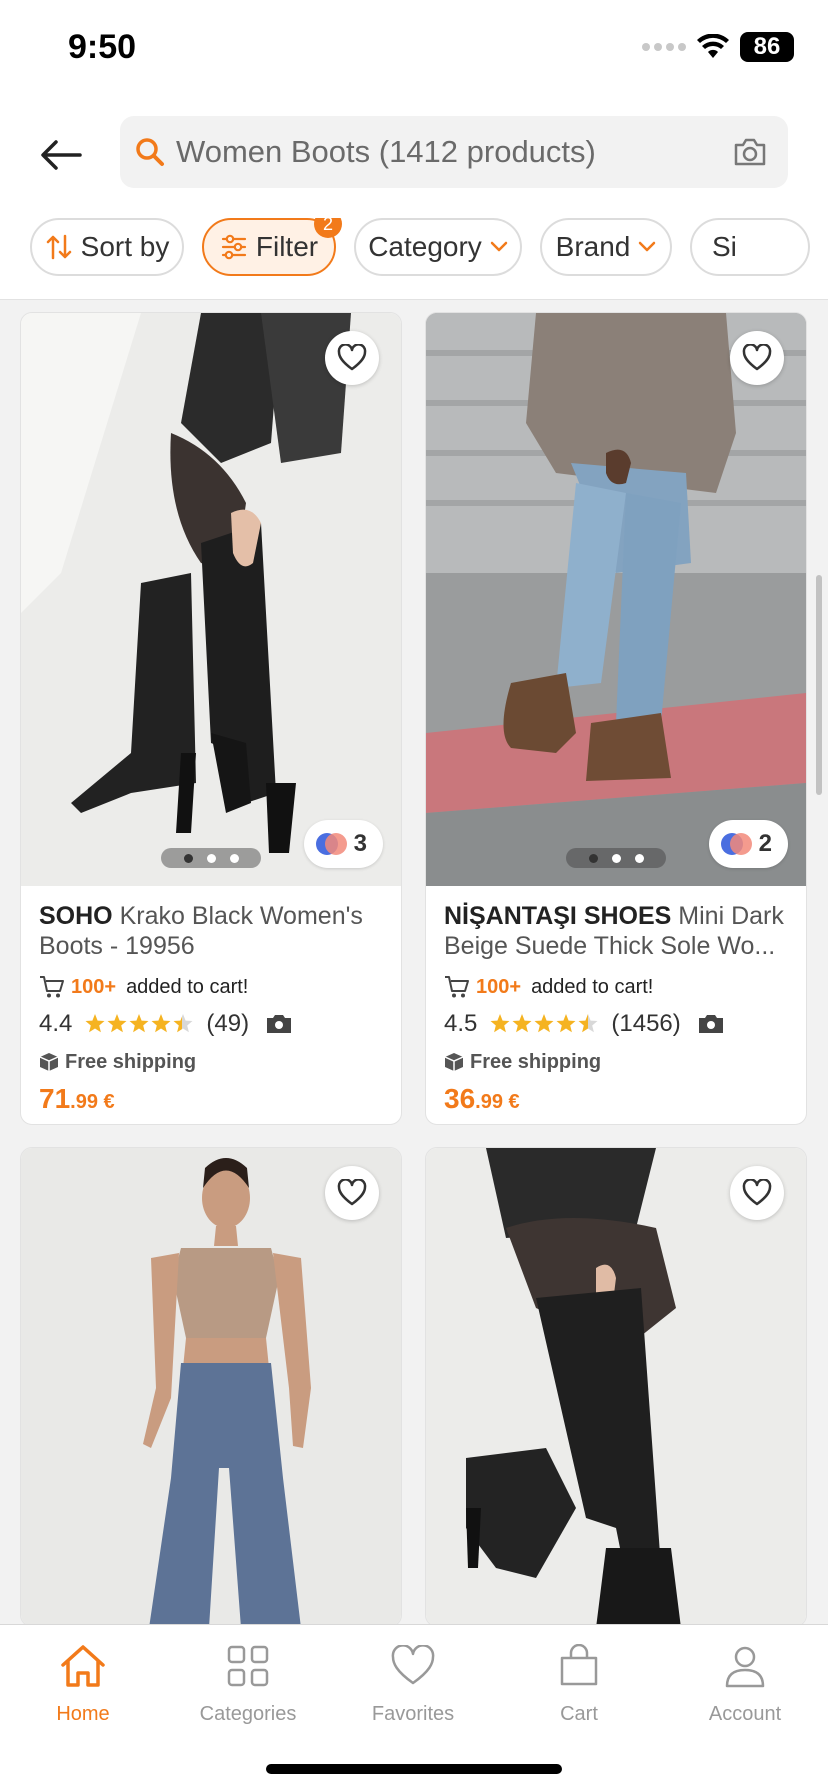  Describe the element at coordinates (579, 1666) in the screenshot. I see `shopping-bag-icon` at that location.